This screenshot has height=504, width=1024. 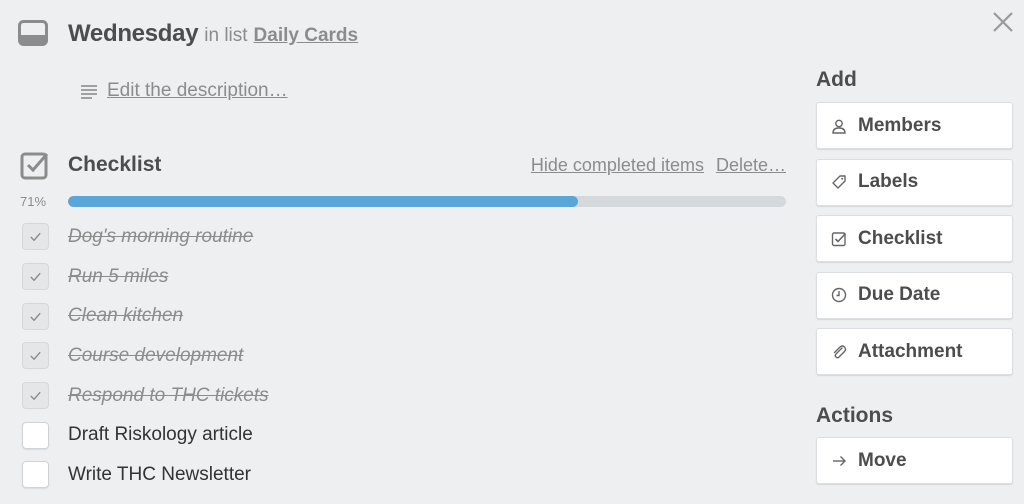 I want to click on due-date-button: Due Date, so click(x=914, y=295).